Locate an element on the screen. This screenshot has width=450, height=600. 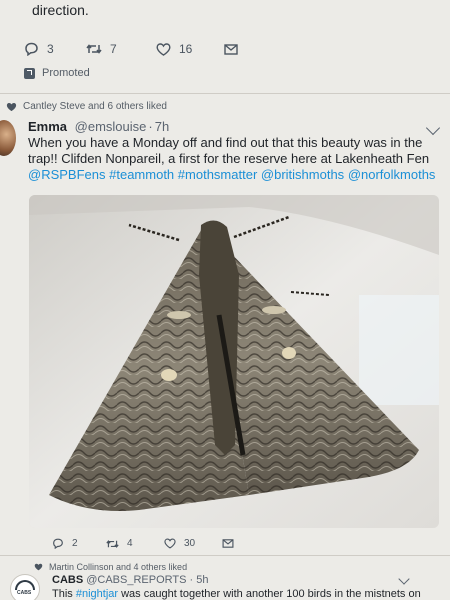
promoted-icon is located at coordinates (29, 73).